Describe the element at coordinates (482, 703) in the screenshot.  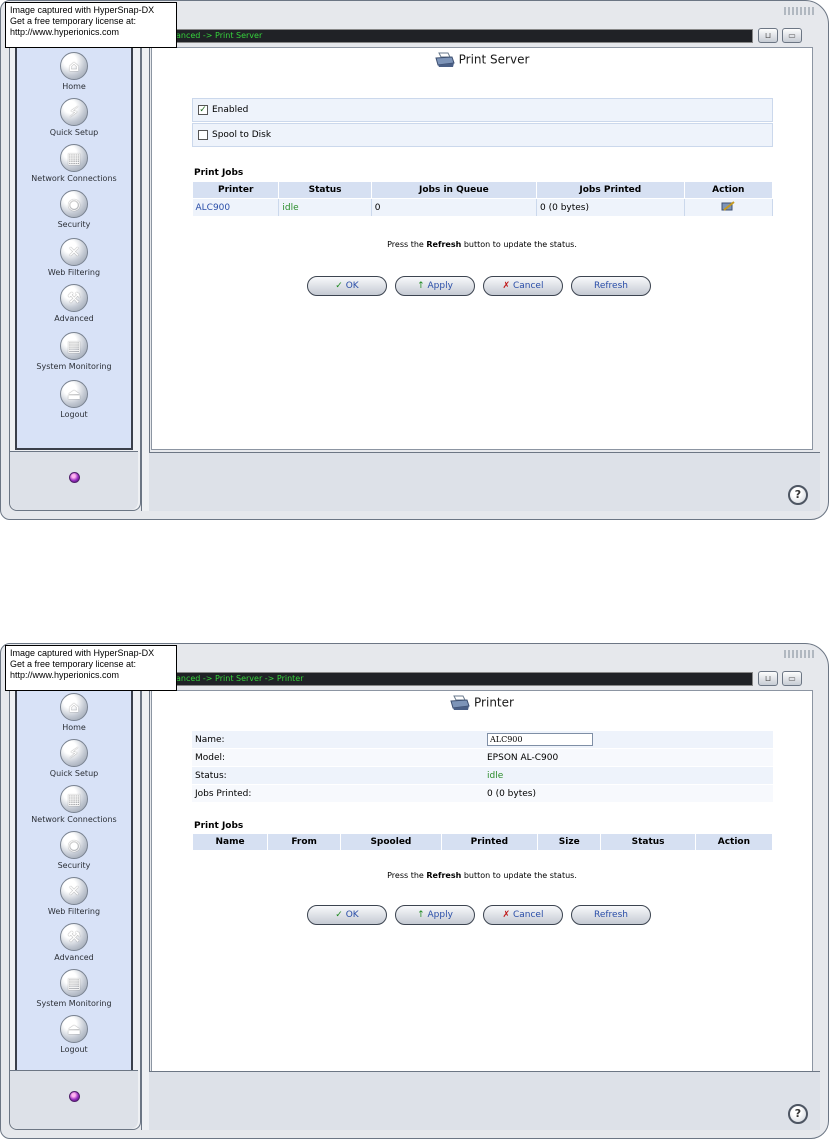
I see `page-title: Printer` at that location.